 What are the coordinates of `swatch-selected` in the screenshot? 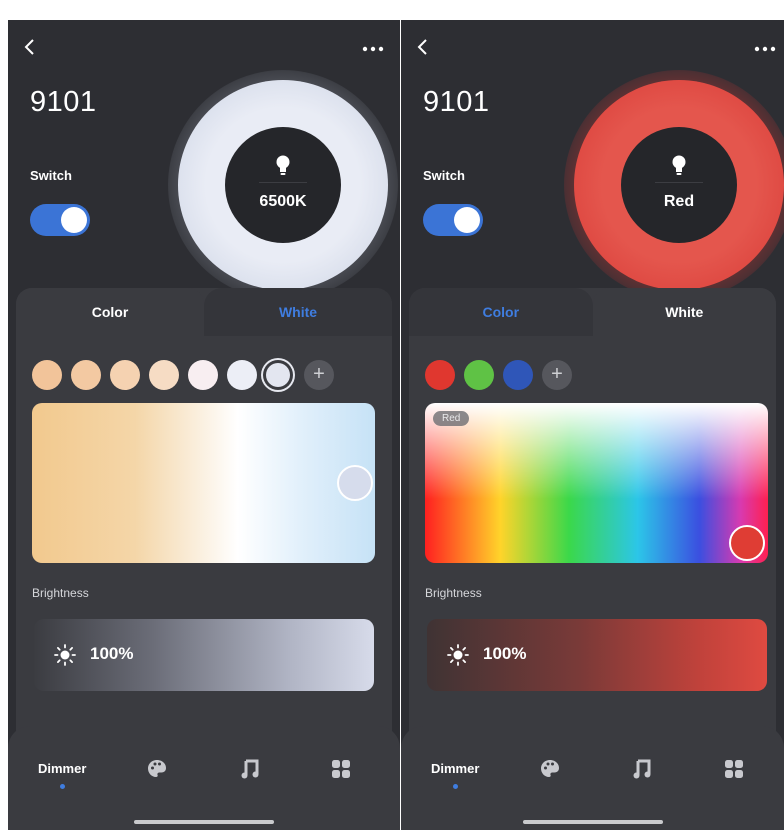 It's located at (278, 375).